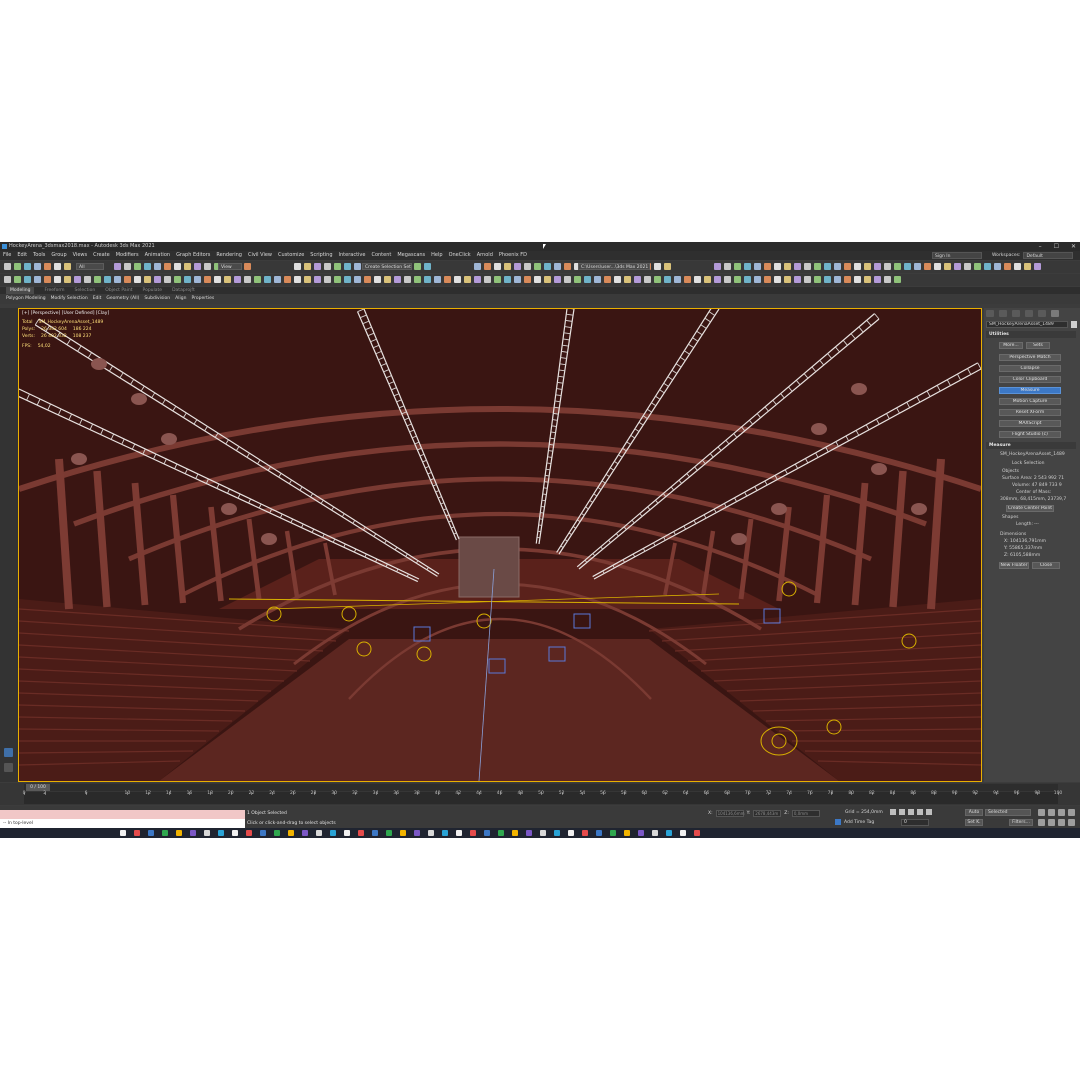  Describe the element at coordinates (911, 812) in the screenshot. I see `play-icon` at that location.